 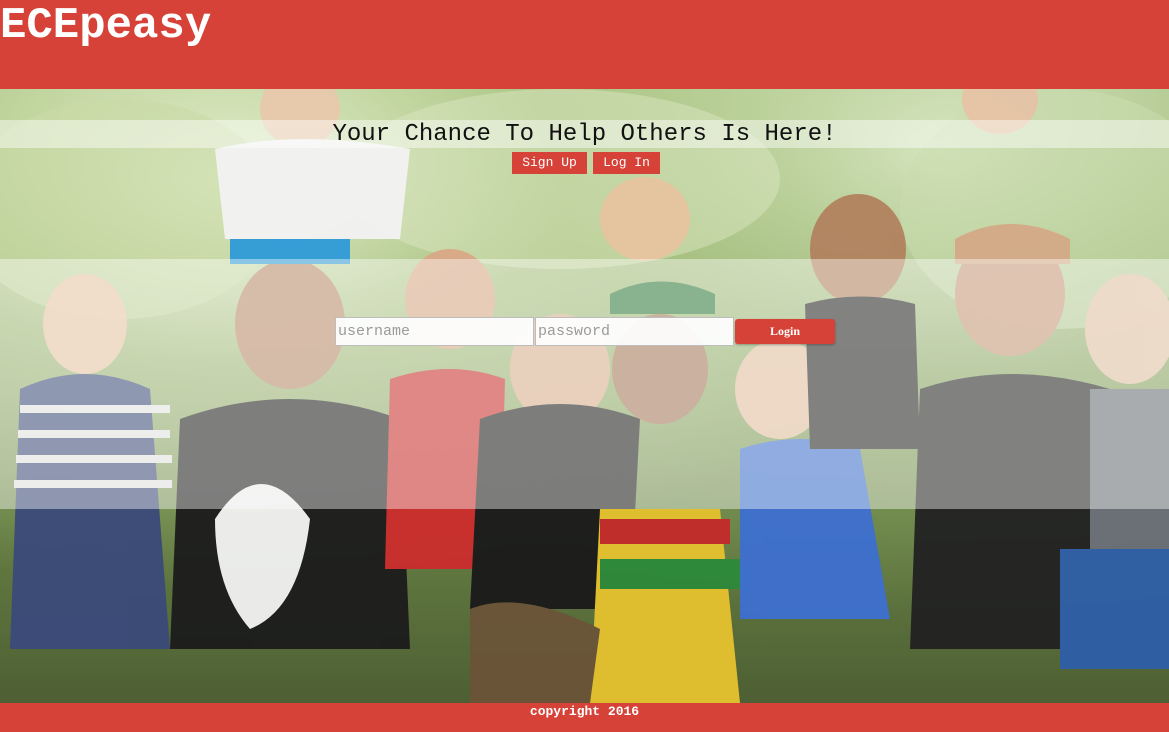 I want to click on login-submit-button: Login, so click(x=785, y=331).